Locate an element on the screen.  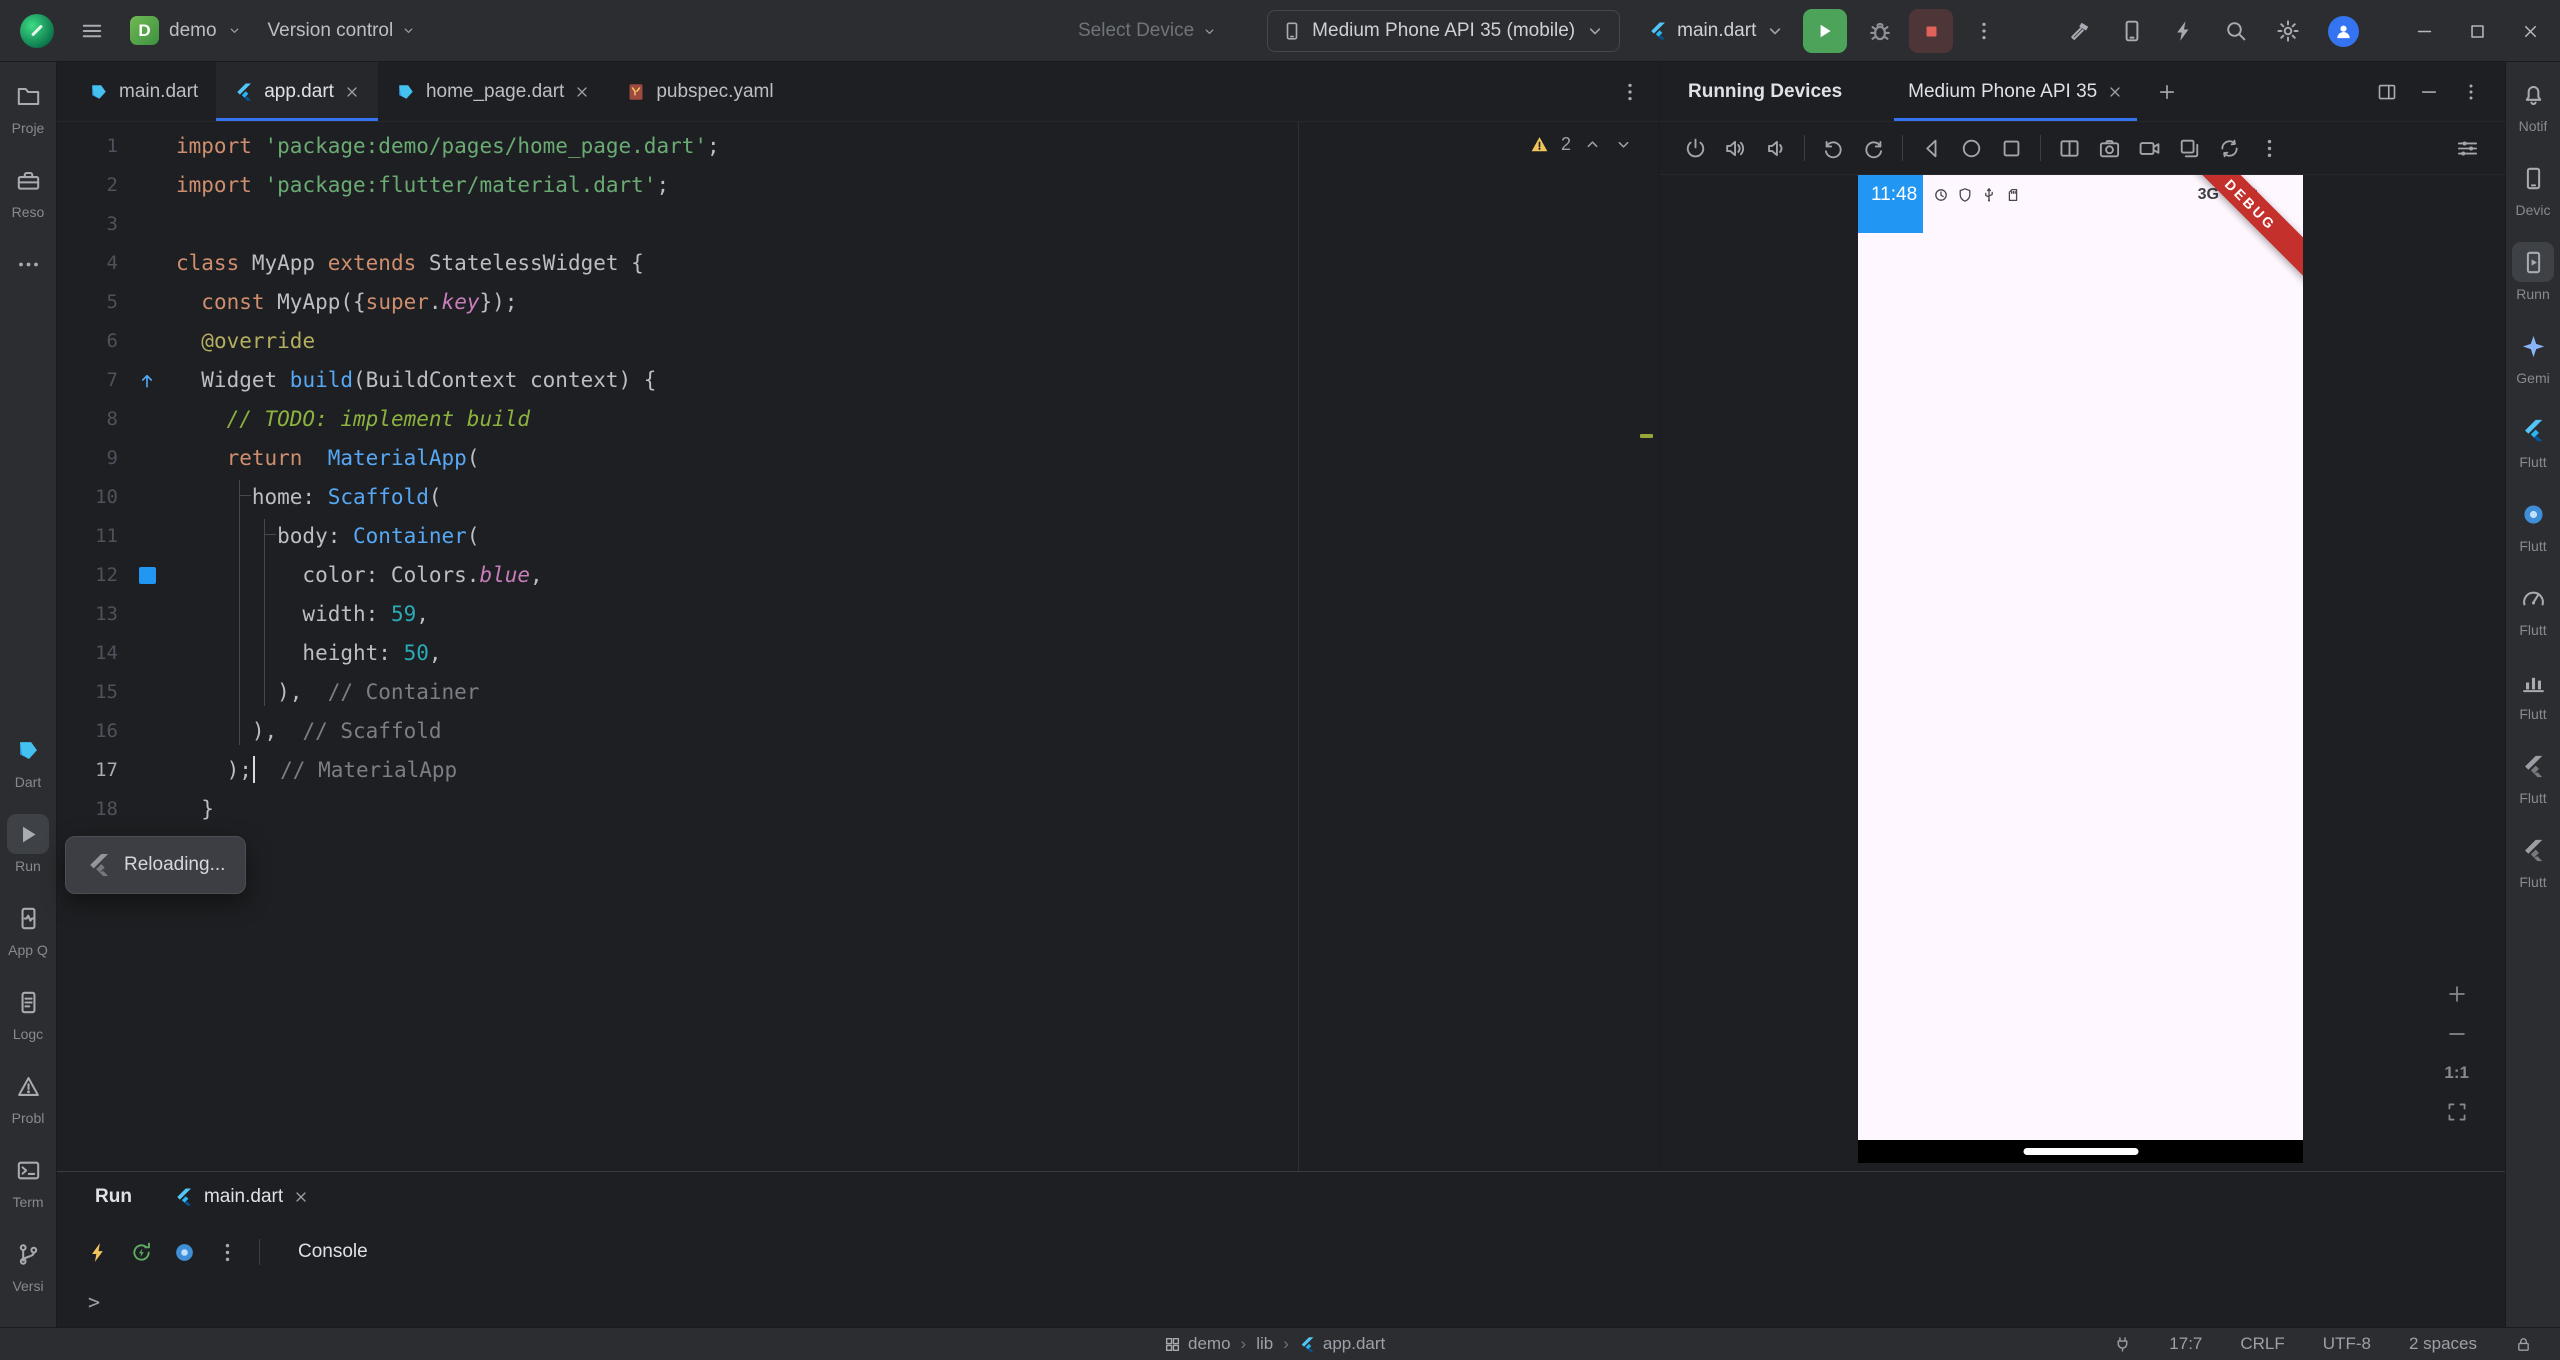
phone-screen: 11:48 3G DEBUG is located at coordinates (2080, 669).